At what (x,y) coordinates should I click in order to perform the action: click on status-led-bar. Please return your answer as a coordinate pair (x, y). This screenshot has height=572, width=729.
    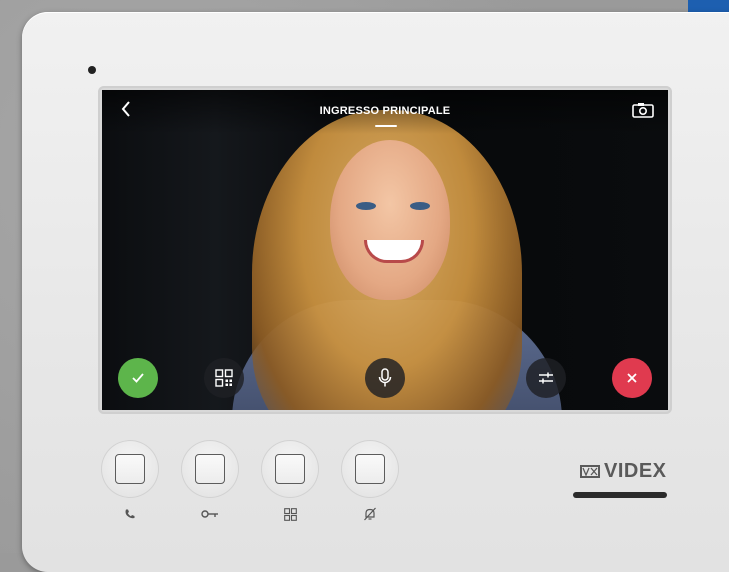
    Looking at the image, I should click on (620, 495).